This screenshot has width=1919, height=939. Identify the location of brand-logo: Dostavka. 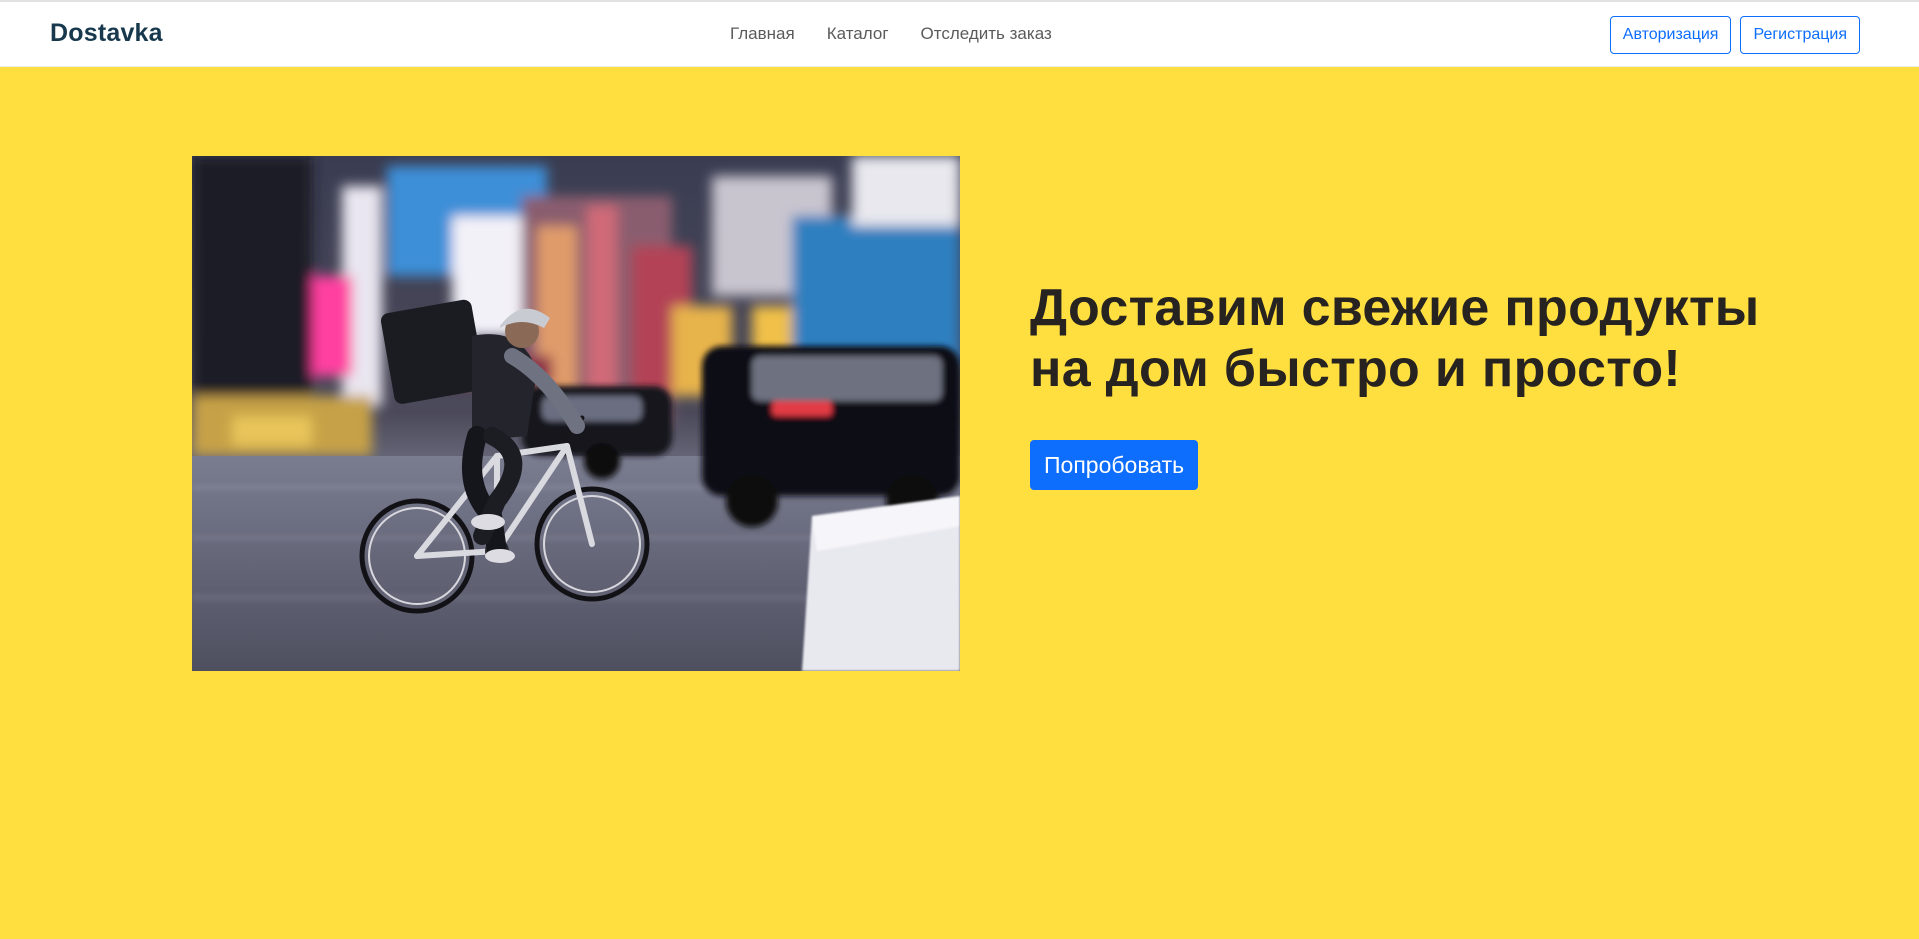
(106, 33).